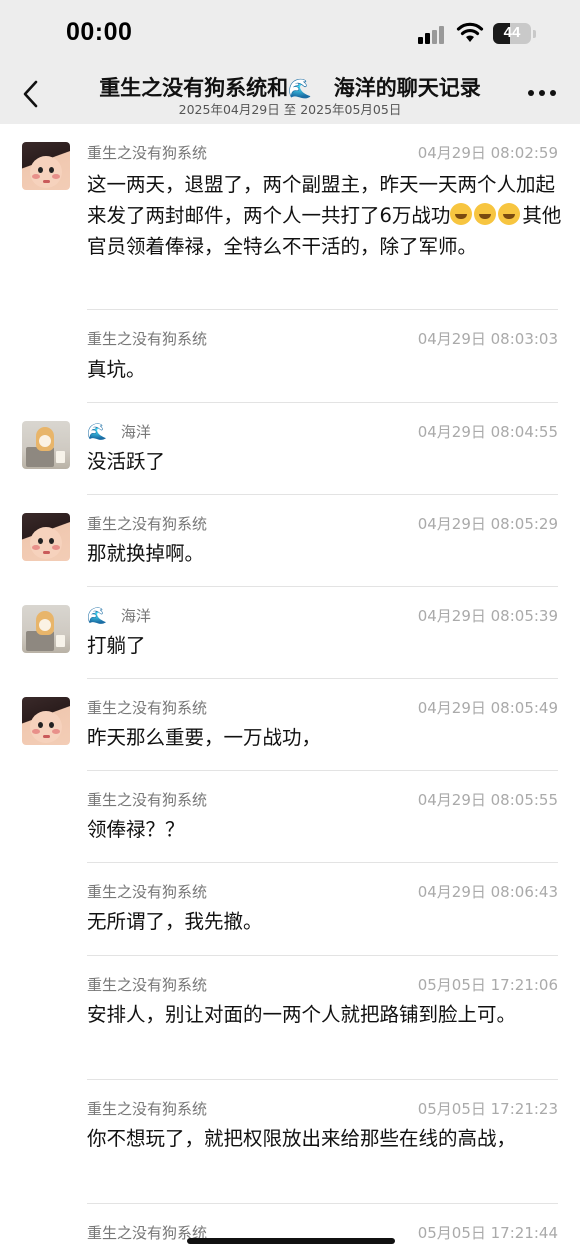 The image size is (580, 1255). Describe the element at coordinates (487, 800) in the screenshot. I see `message-timestamp: 04月29日 08:05:55` at that location.